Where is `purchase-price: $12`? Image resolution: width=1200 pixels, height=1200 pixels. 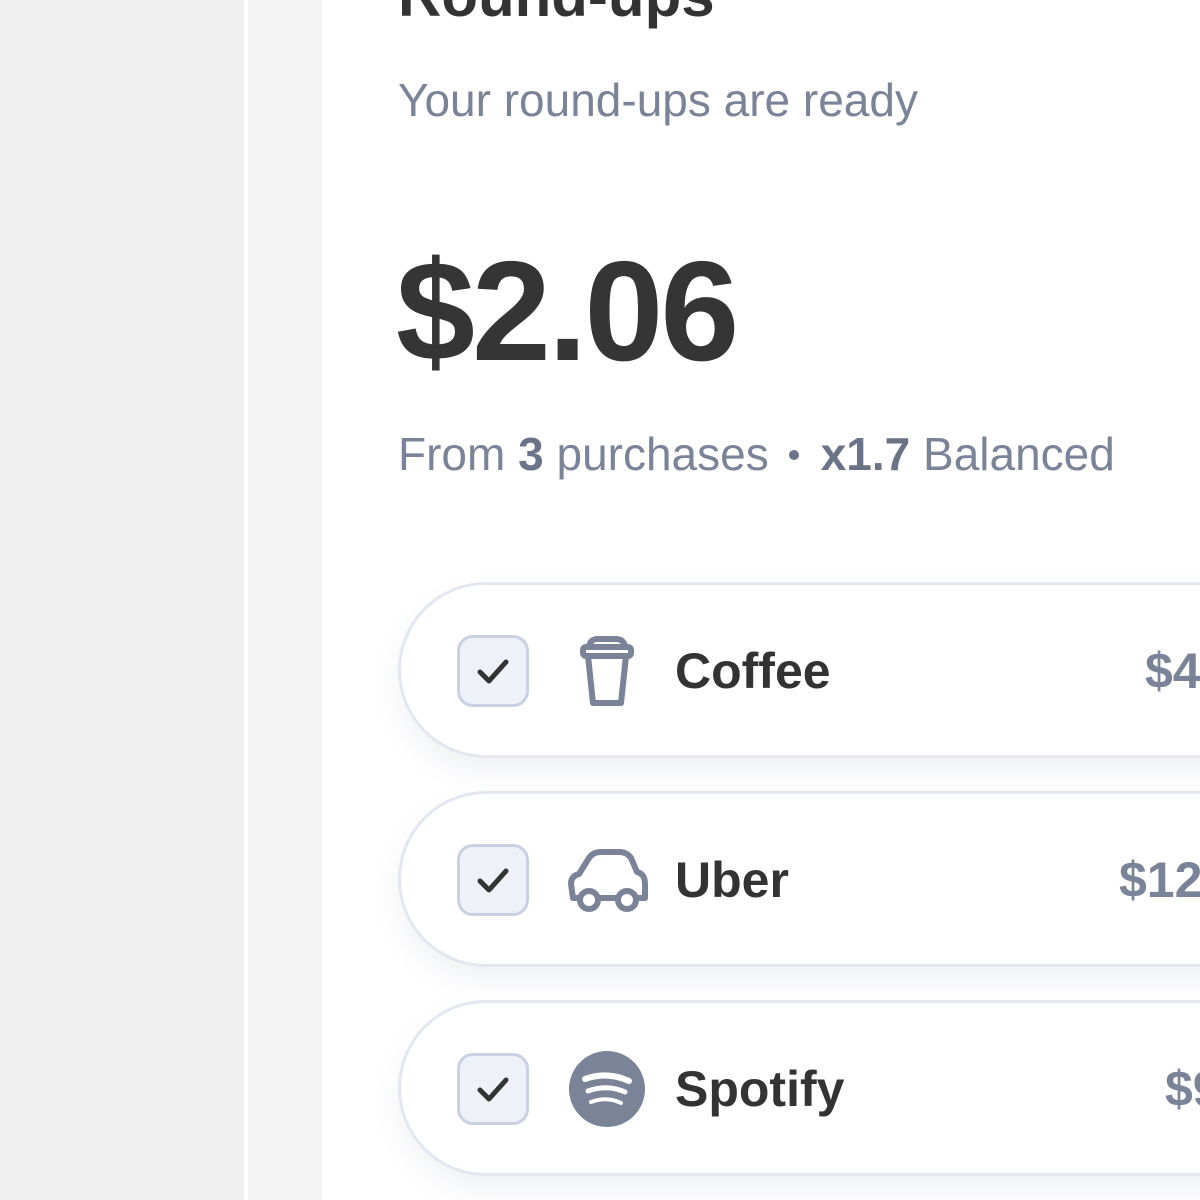
purchase-price: $12 is located at coordinates (1159, 880).